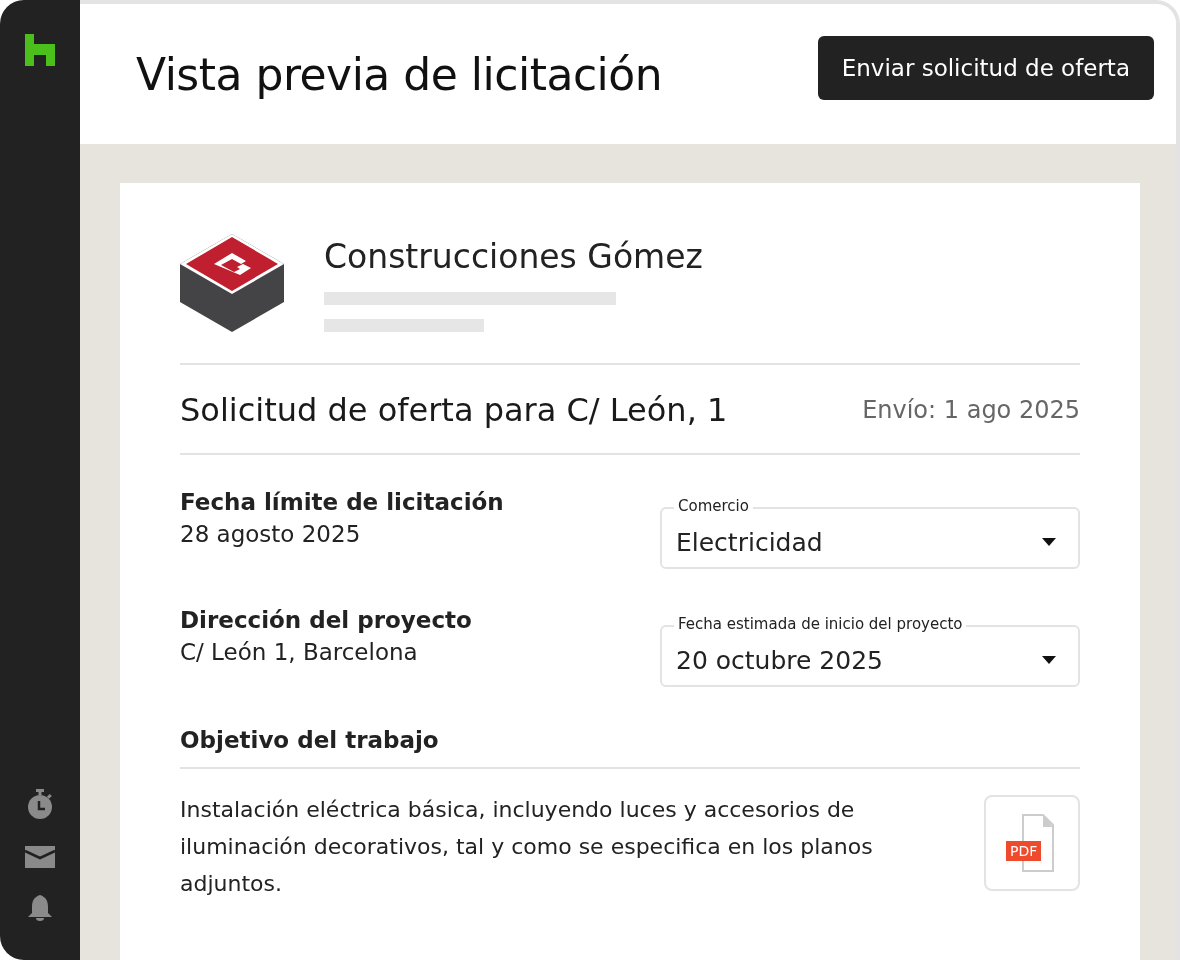 The width and height of the screenshot is (1180, 960). Describe the element at coordinates (40, 804) in the screenshot. I see `timer-icon` at that location.